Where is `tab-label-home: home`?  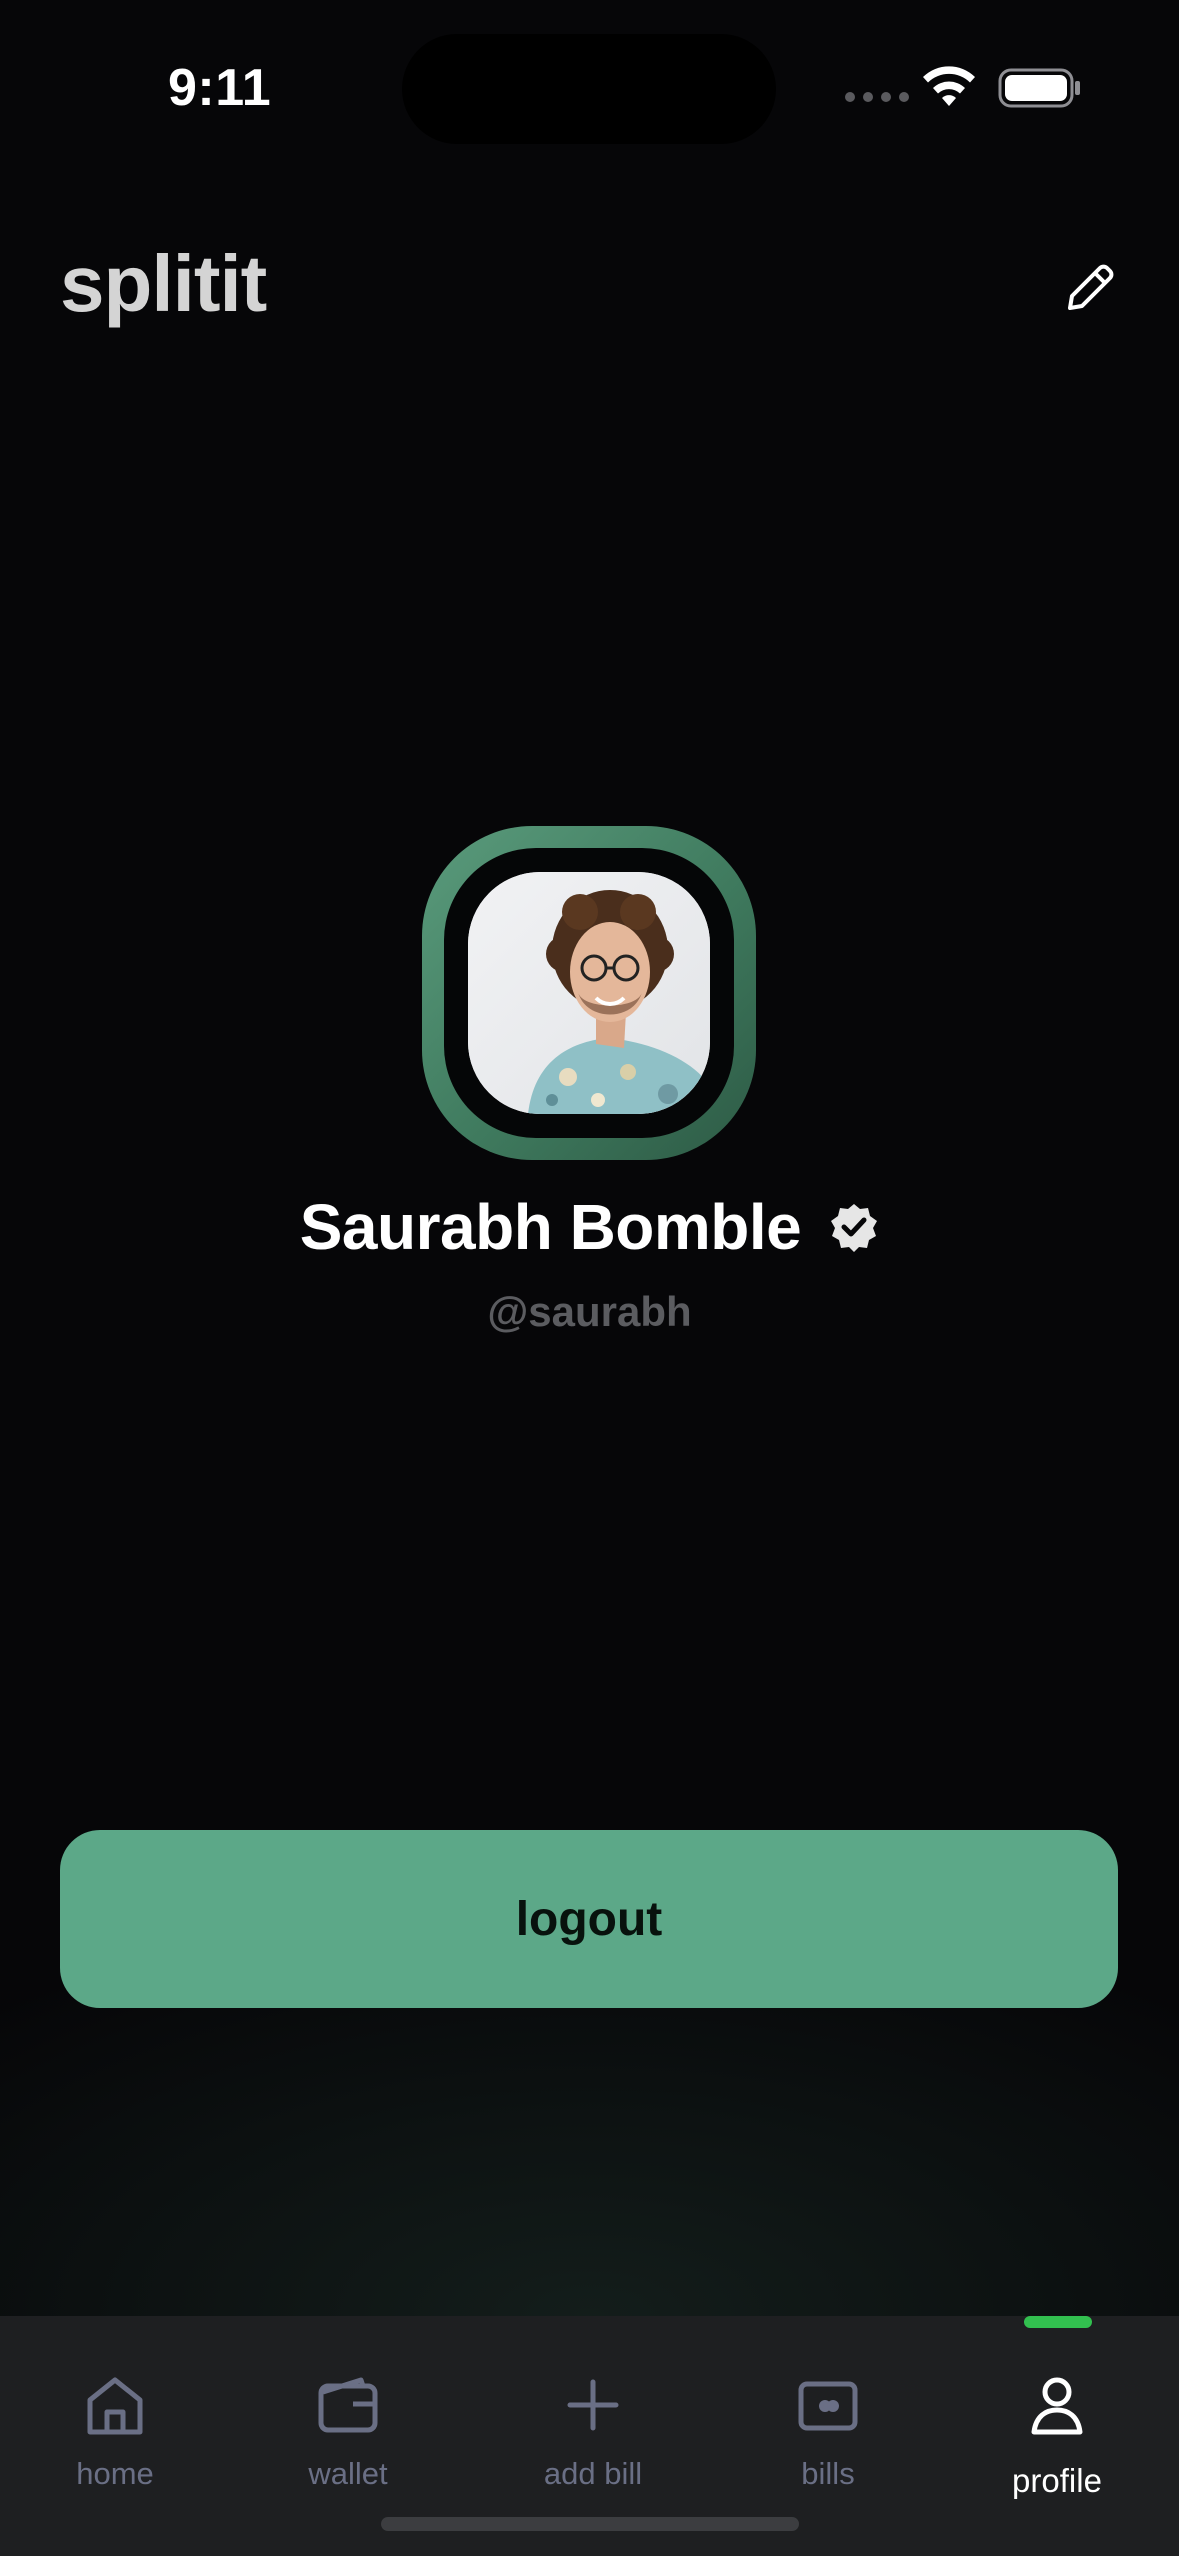
tab-label-home: home is located at coordinates (115, 2473).